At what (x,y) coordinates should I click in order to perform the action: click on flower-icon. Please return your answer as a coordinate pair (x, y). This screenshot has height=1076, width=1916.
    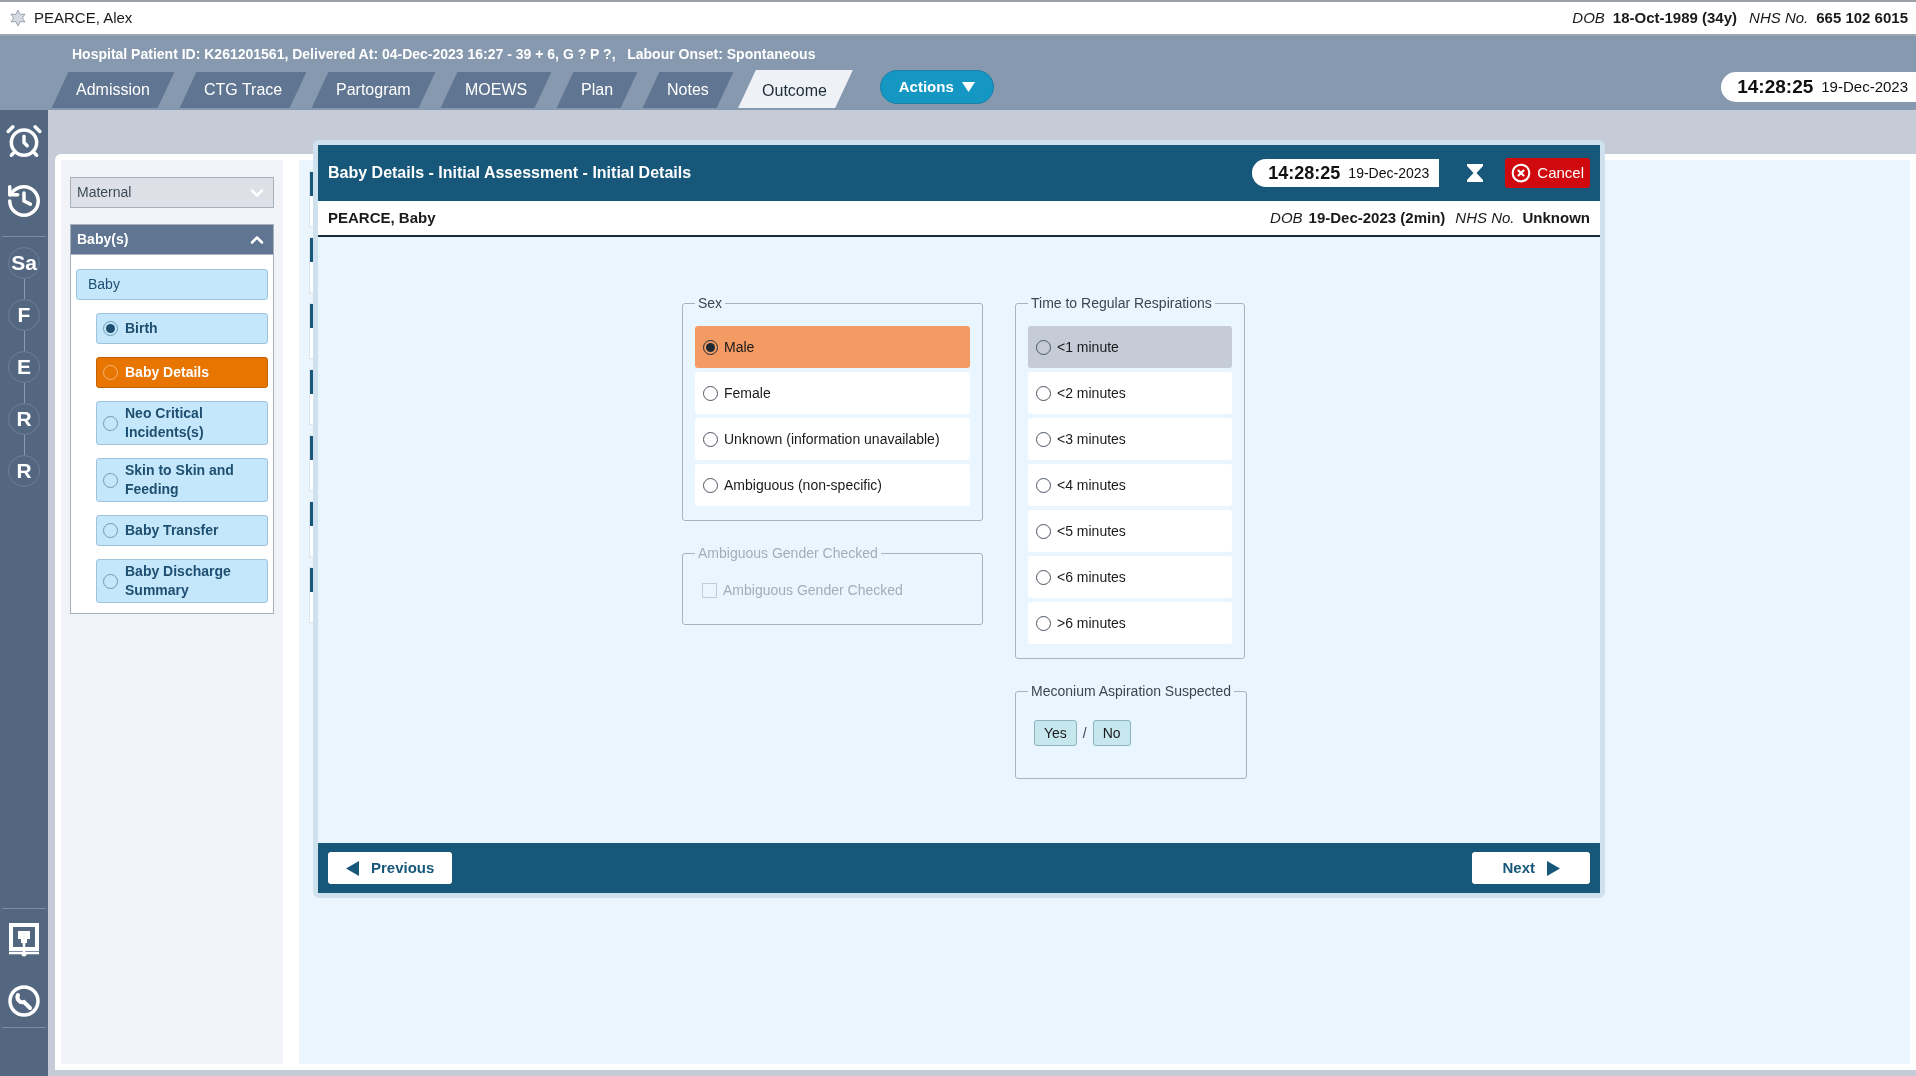
    Looking at the image, I should click on (18, 18).